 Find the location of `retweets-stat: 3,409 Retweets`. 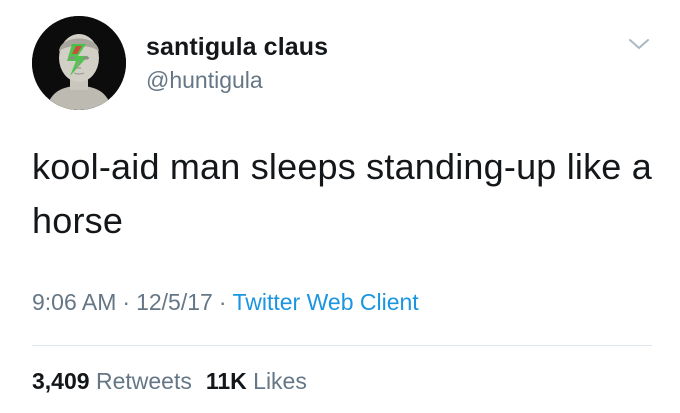

retweets-stat: 3,409 Retweets is located at coordinates (112, 381).